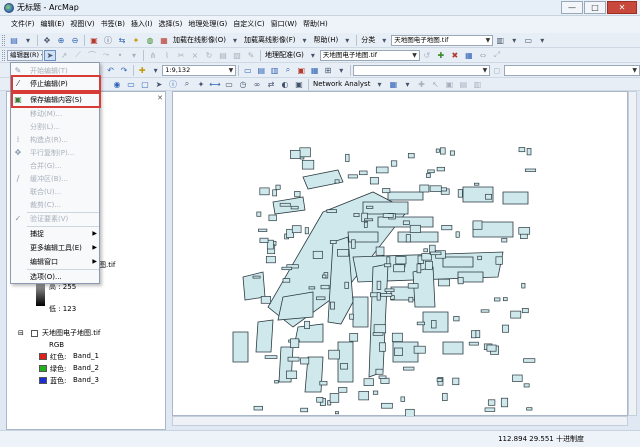 This screenshot has height=447, width=640. I want to click on basemap-icon: ▦, so click(164, 40).